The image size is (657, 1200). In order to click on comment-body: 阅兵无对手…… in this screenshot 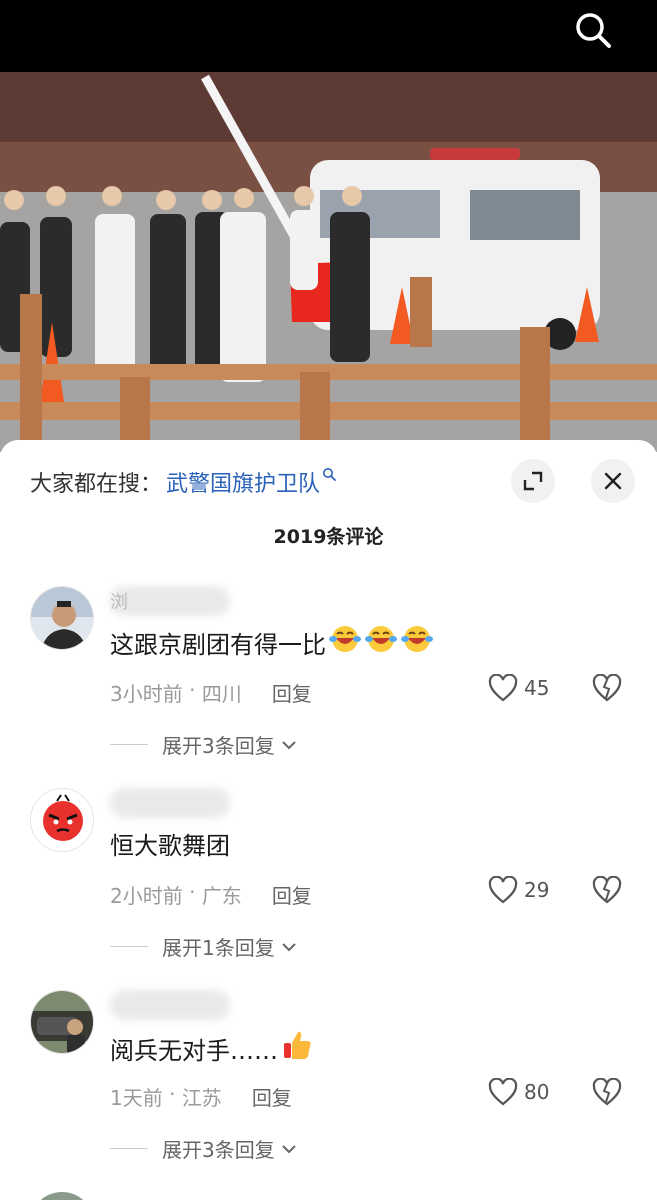, I will do `click(194, 1050)`.